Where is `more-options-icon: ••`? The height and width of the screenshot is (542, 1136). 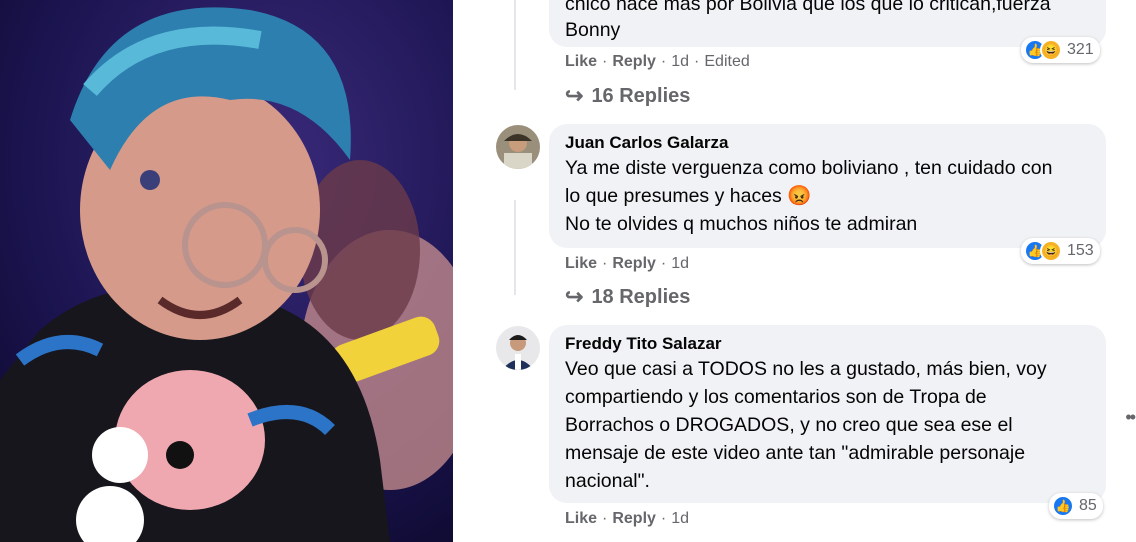
more-options-icon: •• is located at coordinates (1130, 417).